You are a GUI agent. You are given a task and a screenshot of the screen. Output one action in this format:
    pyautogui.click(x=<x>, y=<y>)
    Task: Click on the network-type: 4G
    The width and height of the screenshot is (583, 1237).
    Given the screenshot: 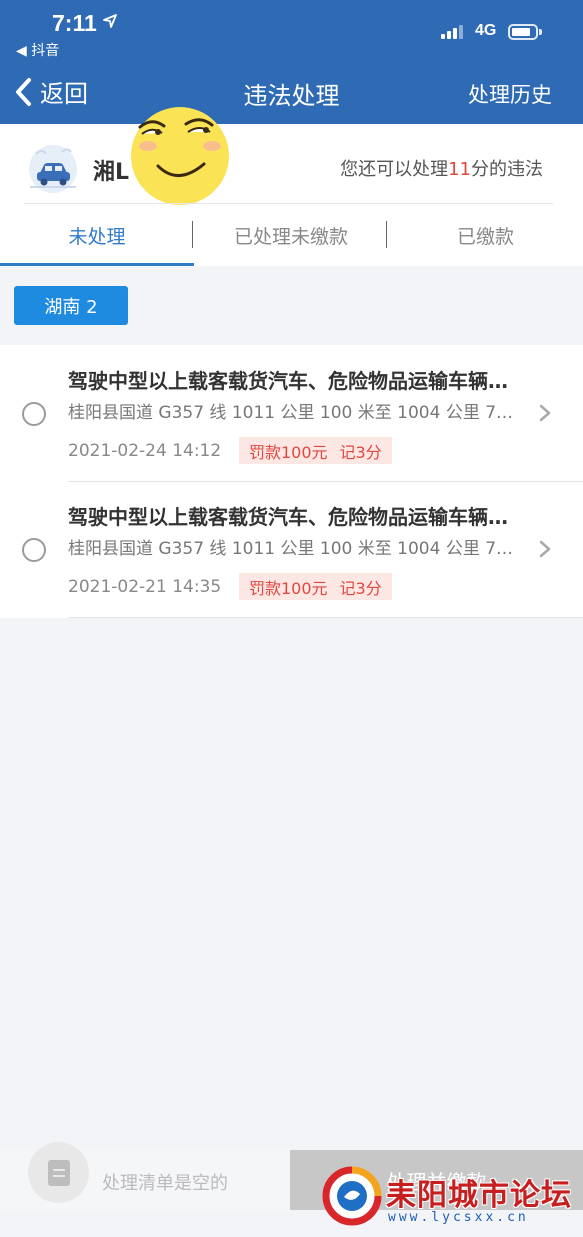 What is the action you would take?
    pyautogui.click(x=486, y=30)
    